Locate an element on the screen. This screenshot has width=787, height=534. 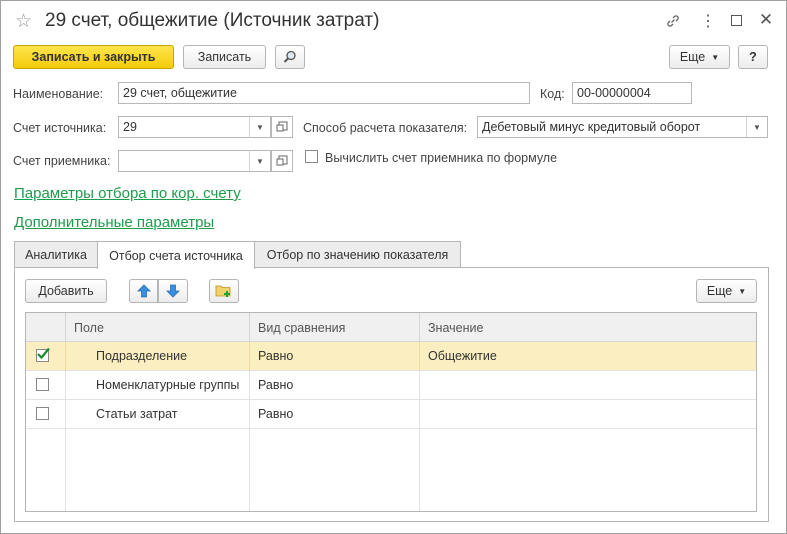
folder-add-icon is located at coordinates (223, 291).